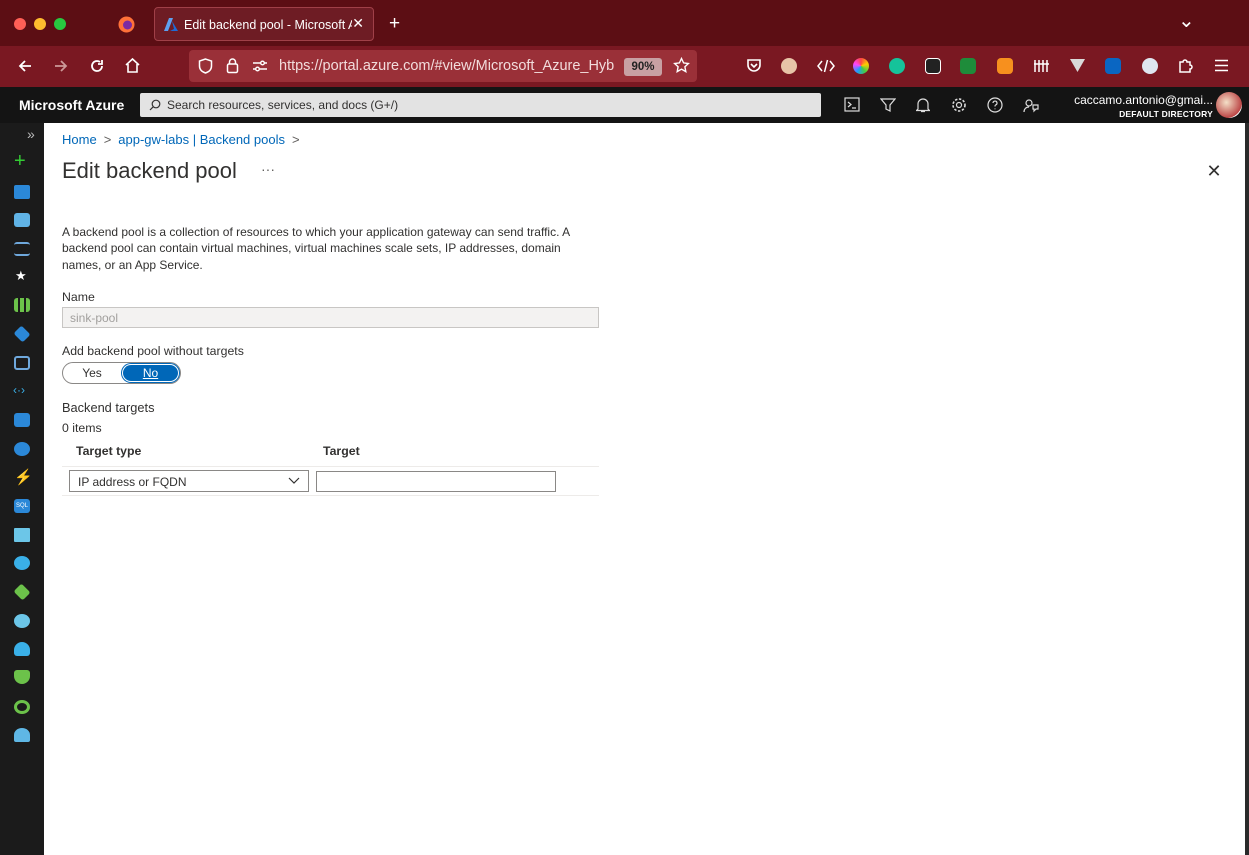 The width and height of the screenshot is (1249, 855). Describe the element at coordinates (959, 105) in the screenshot. I see `settings-icon` at that location.